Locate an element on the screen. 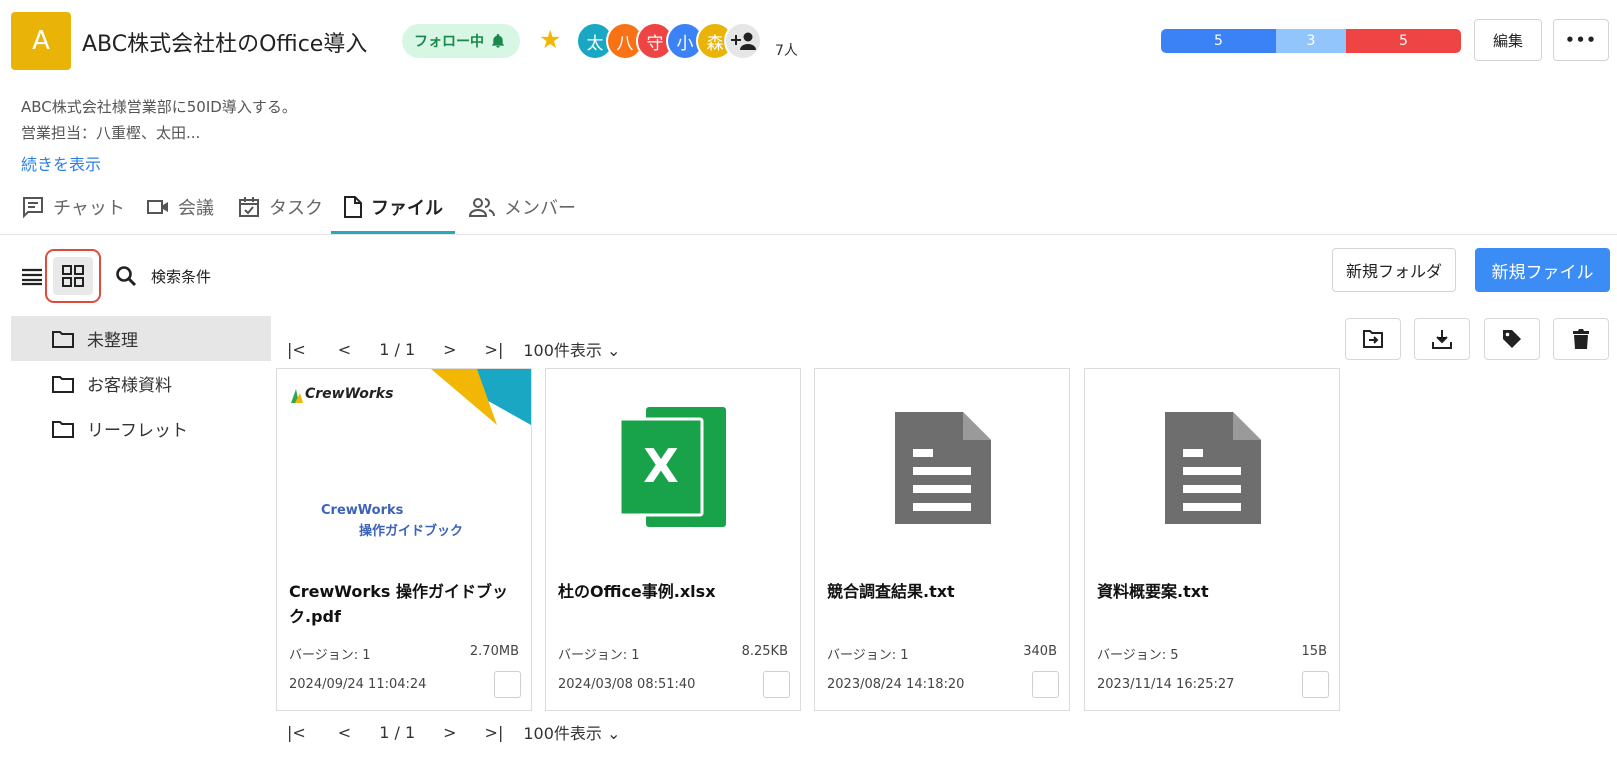 The width and height of the screenshot is (1617, 761). file-date: 2024/03/08 08:51:40 is located at coordinates (627, 684).